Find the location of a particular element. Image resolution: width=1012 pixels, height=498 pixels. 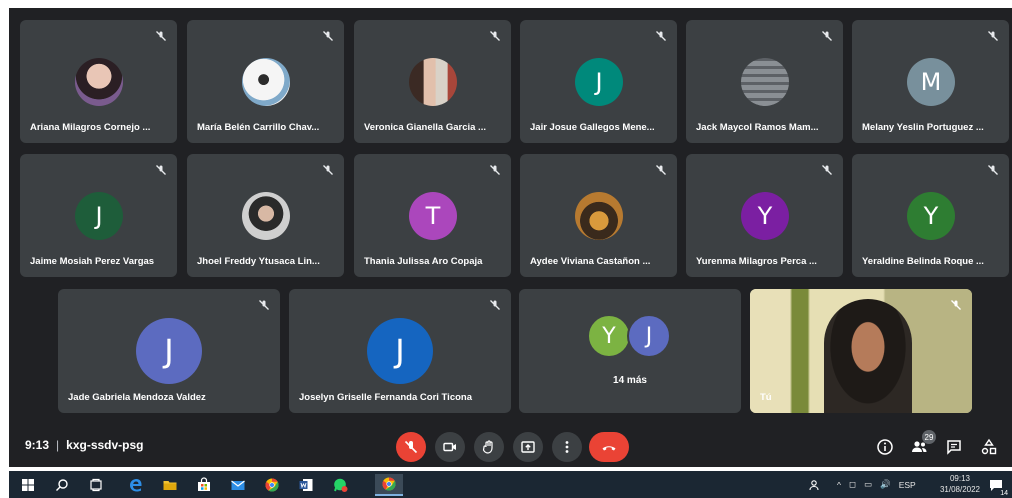

more-participants-label: 14 más is located at coordinates (630, 380).